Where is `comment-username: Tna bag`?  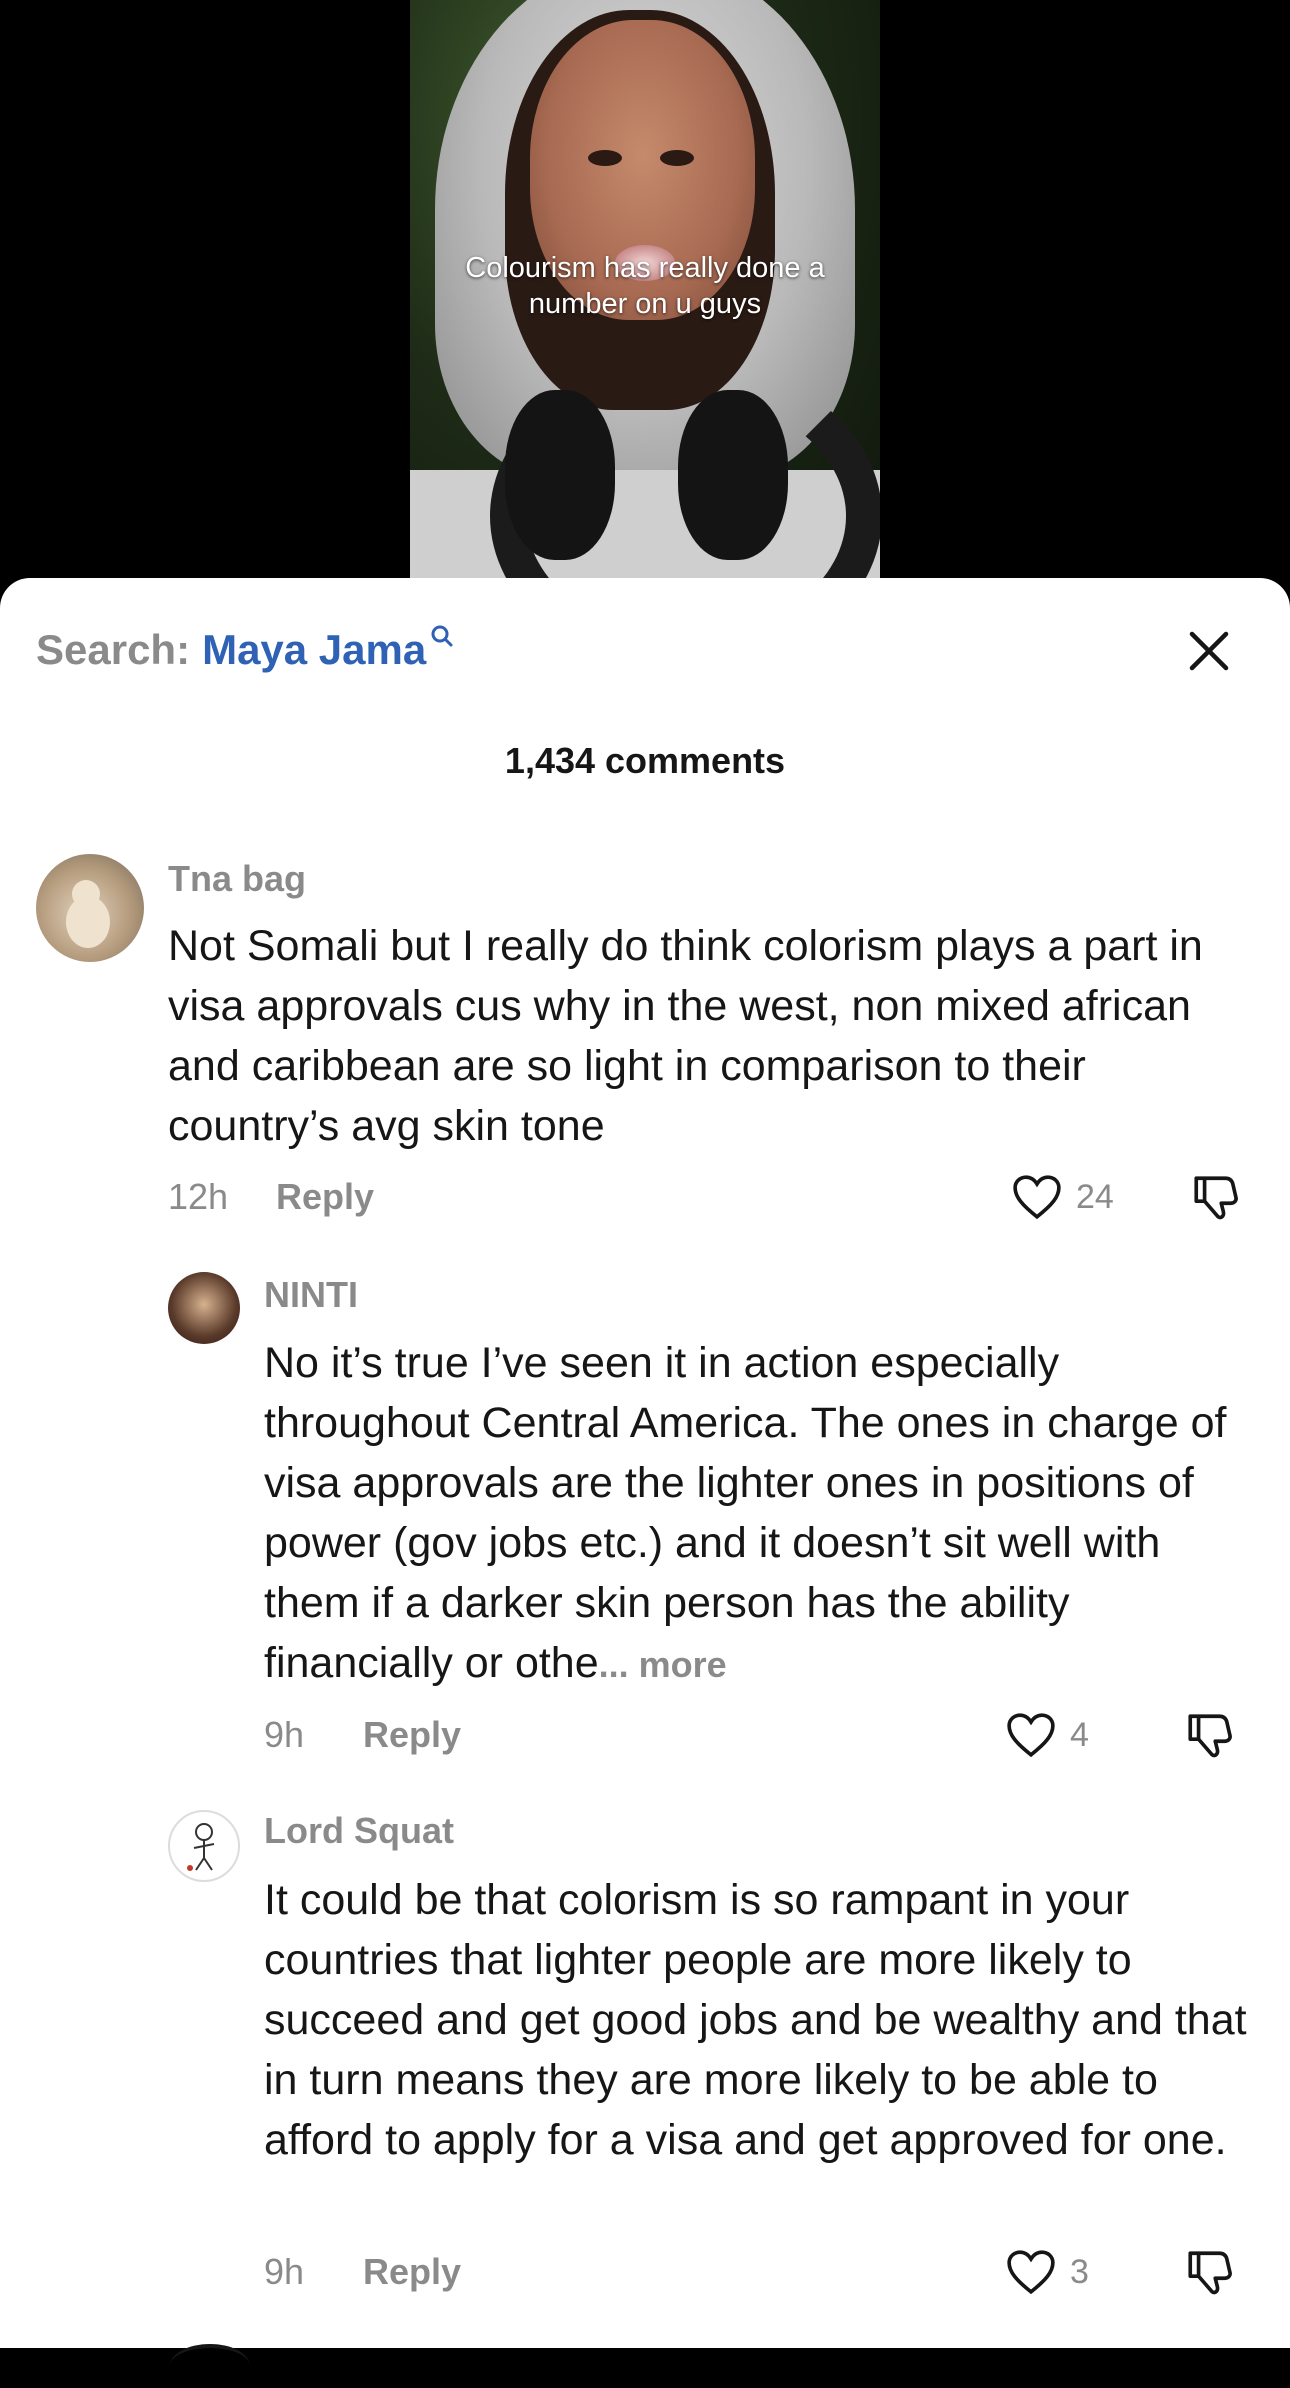
comment-username: Tna bag is located at coordinates (237, 879).